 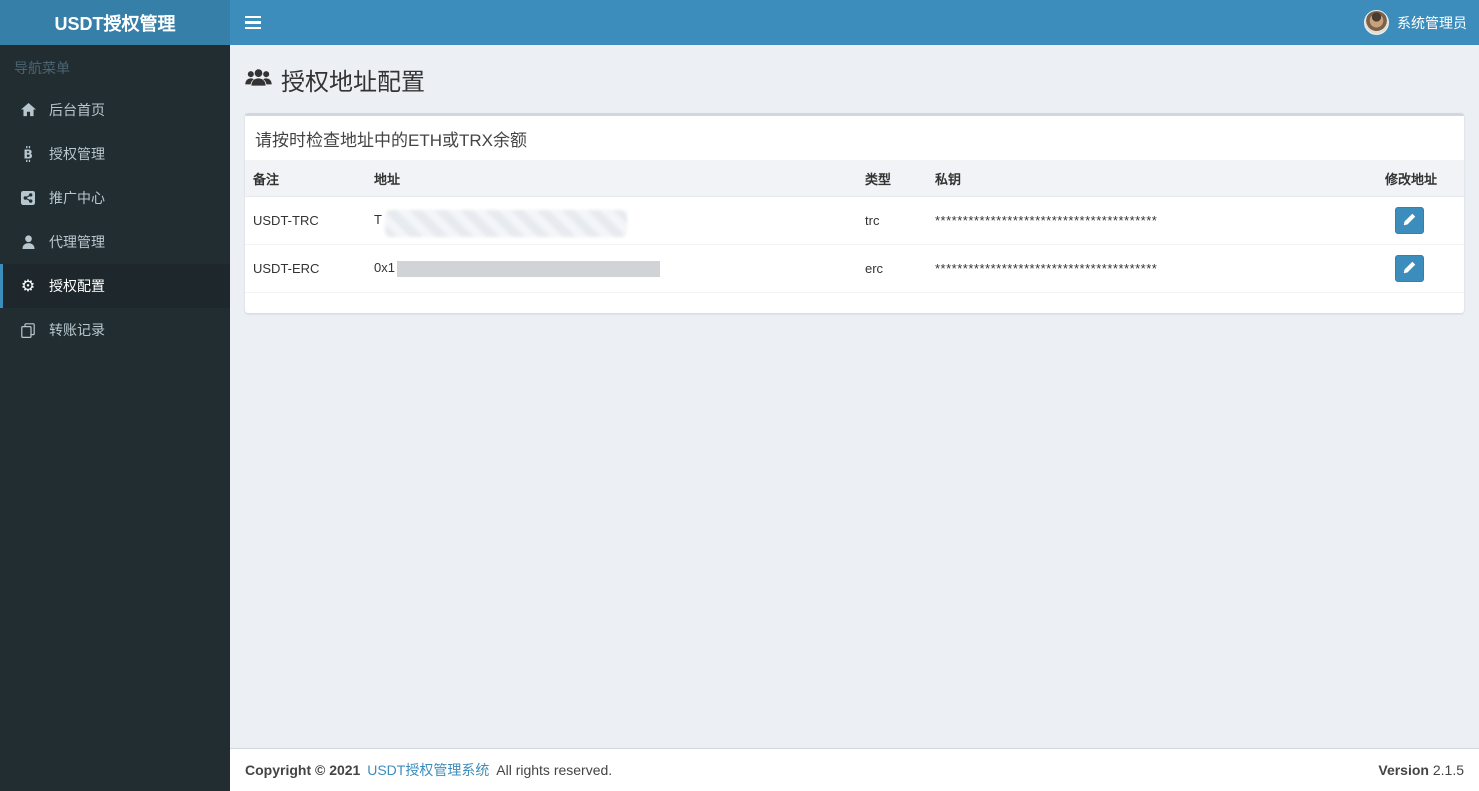 I want to click on table-header-row: 备注 地址 类型 私钥 修改地址, so click(x=854, y=179).